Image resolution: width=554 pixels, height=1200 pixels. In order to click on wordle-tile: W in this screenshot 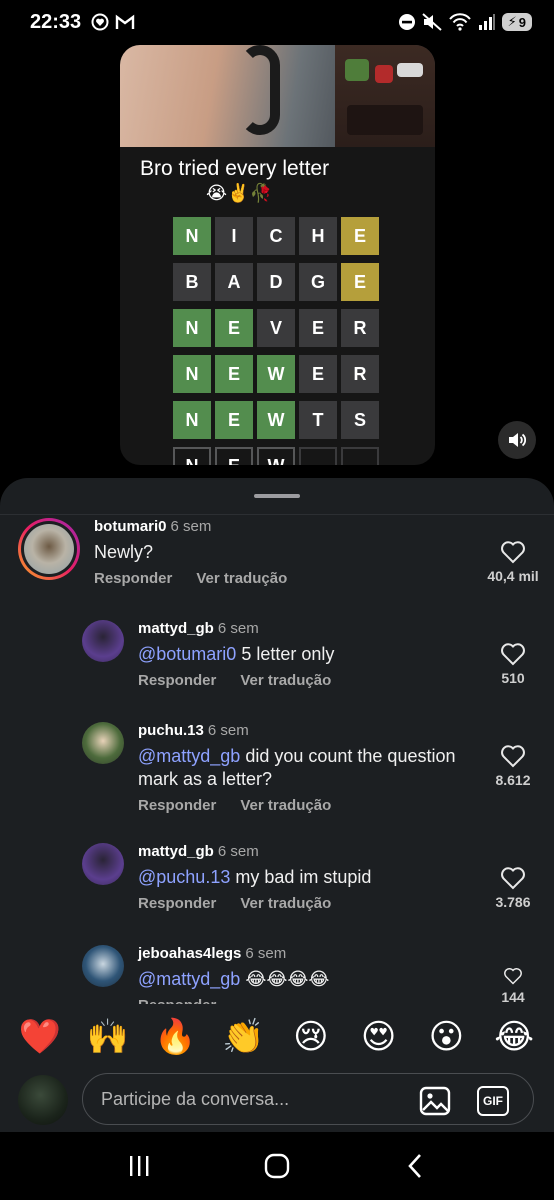, I will do `click(276, 374)`.